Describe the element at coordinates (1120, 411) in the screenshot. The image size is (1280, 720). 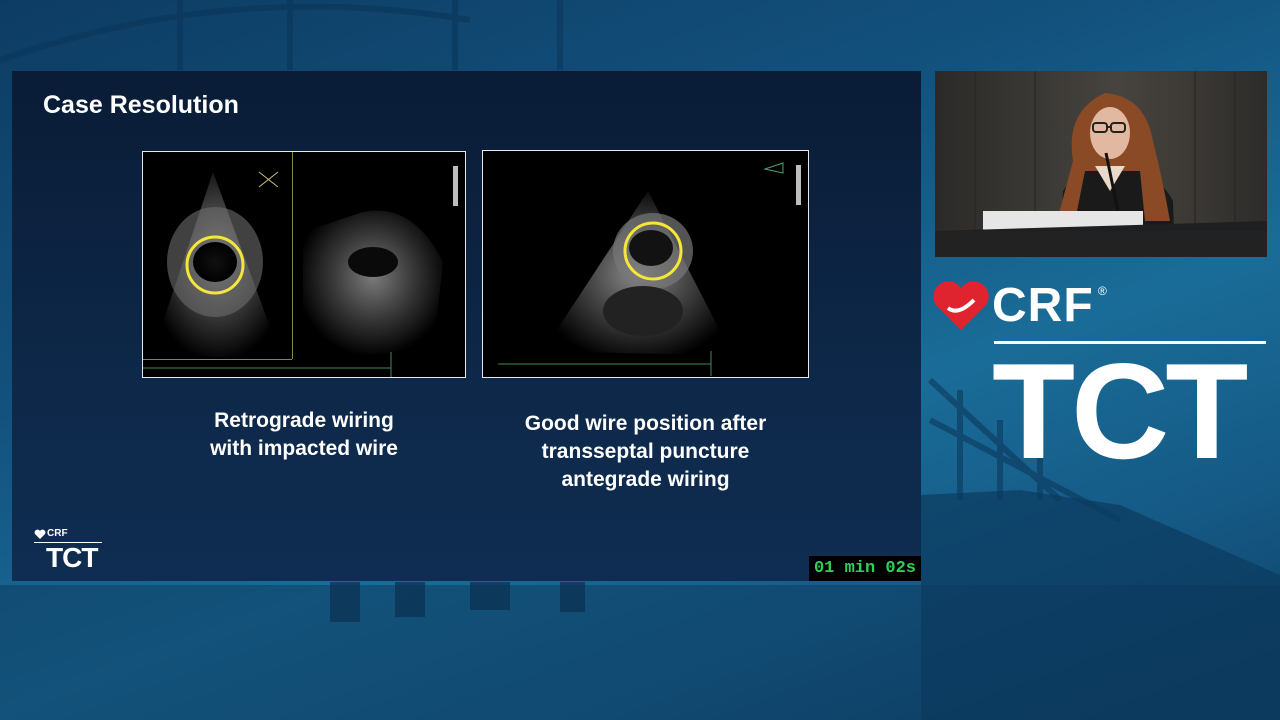
I see `brand-tct-text: TCT` at that location.